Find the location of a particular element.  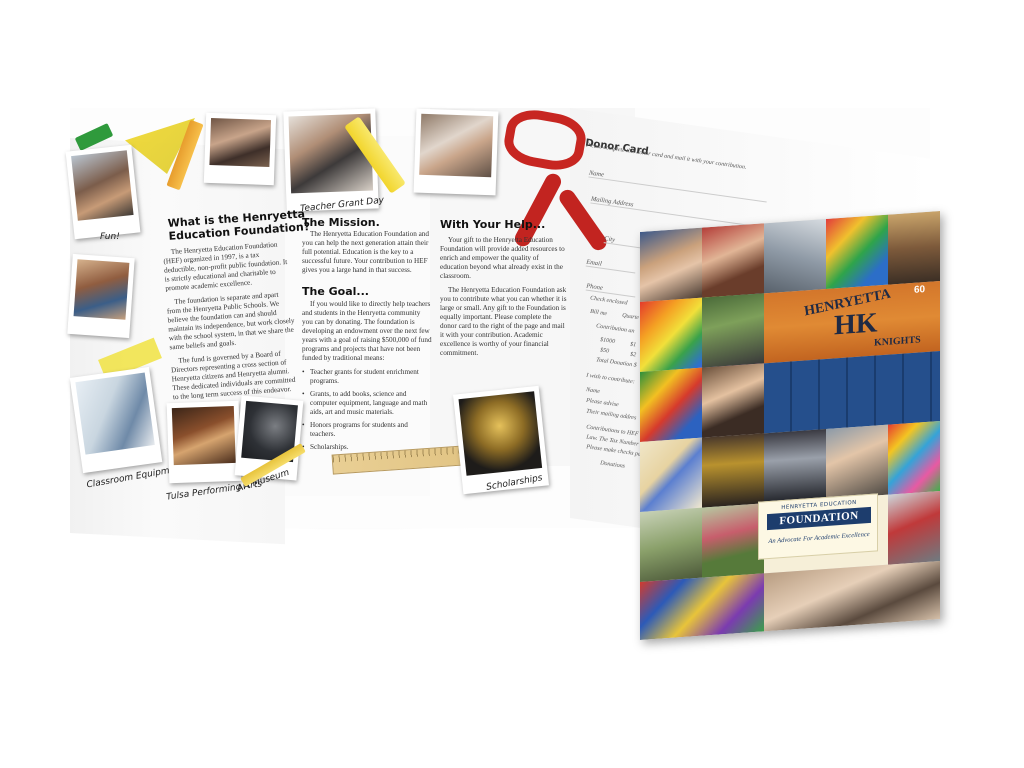

jersey-letters: HK is located at coordinates (856, 324).